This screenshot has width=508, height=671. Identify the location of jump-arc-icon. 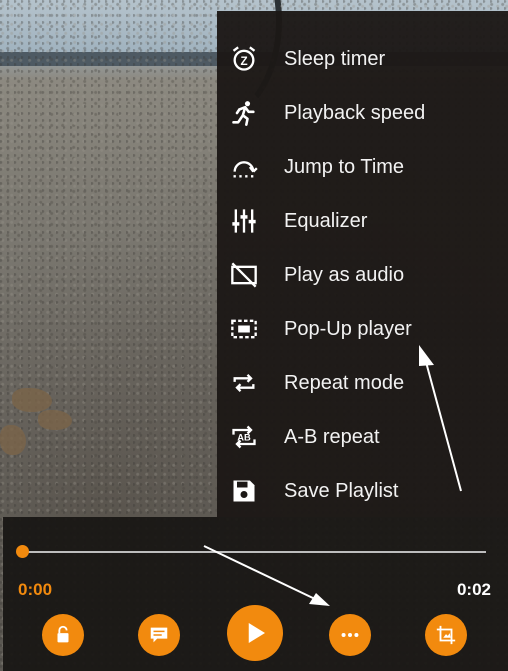
(244, 167).